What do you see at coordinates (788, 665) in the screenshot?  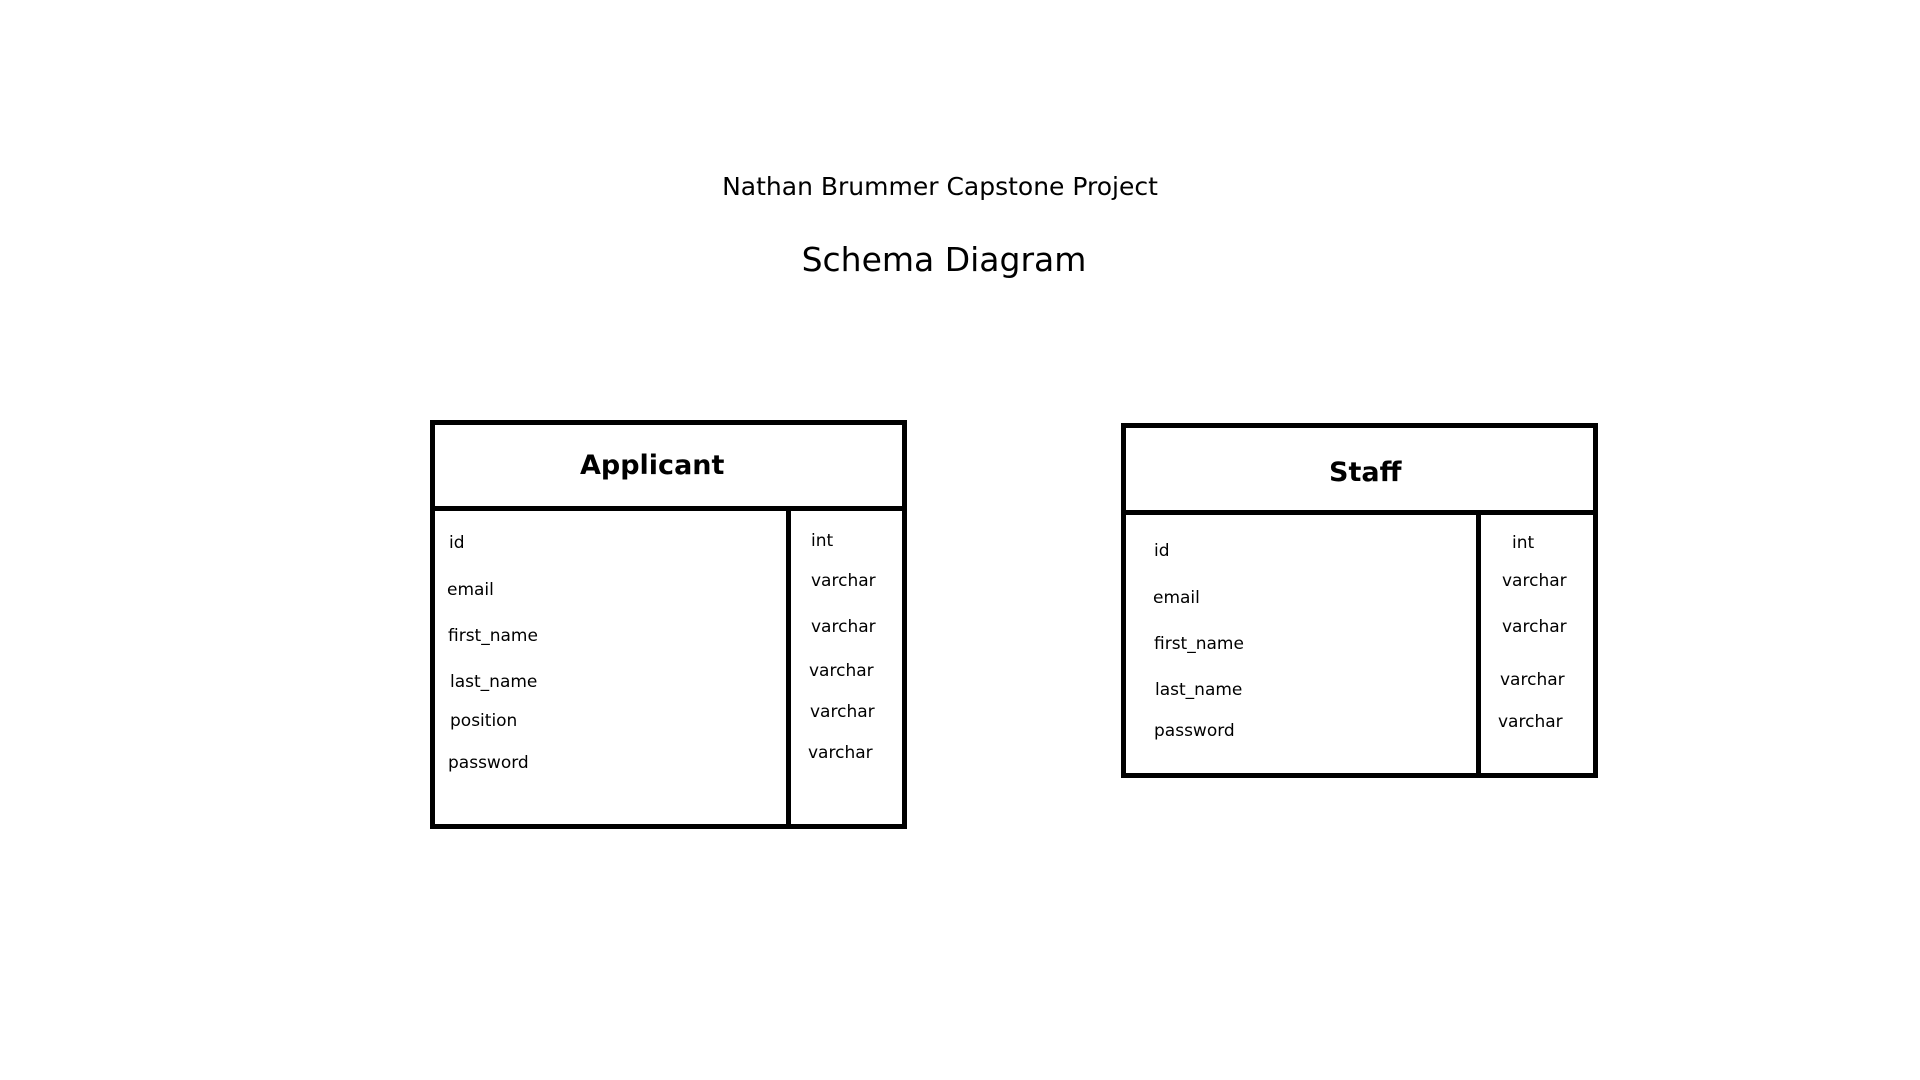 I see `applicant-column-divider` at bounding box center [788, 665].